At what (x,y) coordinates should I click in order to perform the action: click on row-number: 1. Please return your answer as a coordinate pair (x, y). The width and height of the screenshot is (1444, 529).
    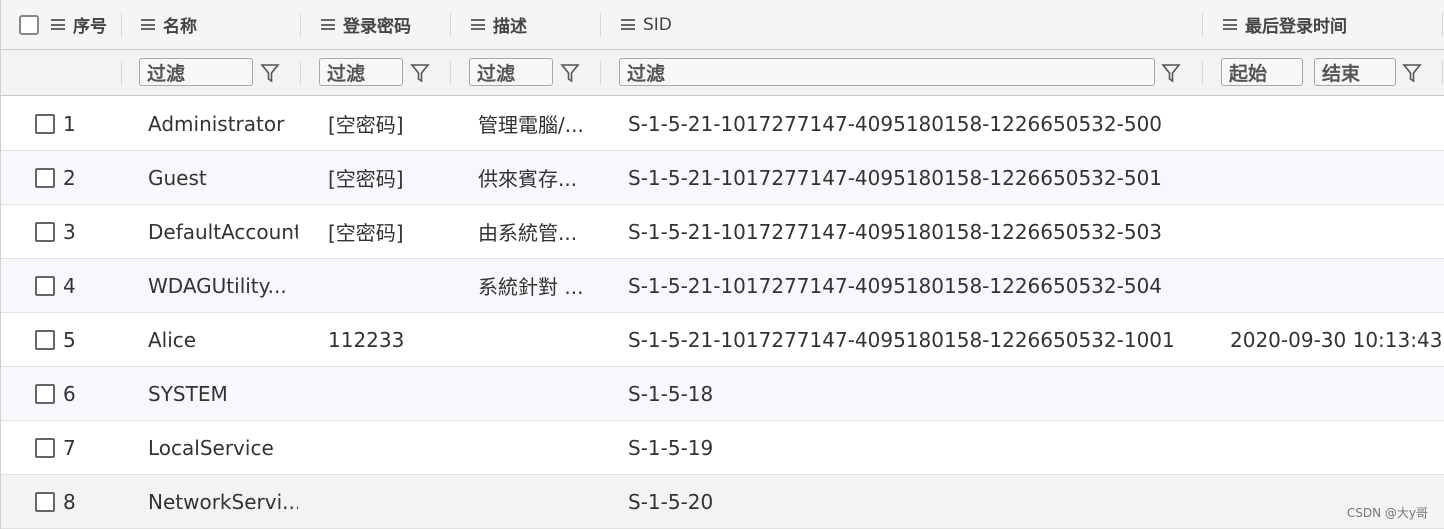
    Looking at the image, I should click on (69, 123).